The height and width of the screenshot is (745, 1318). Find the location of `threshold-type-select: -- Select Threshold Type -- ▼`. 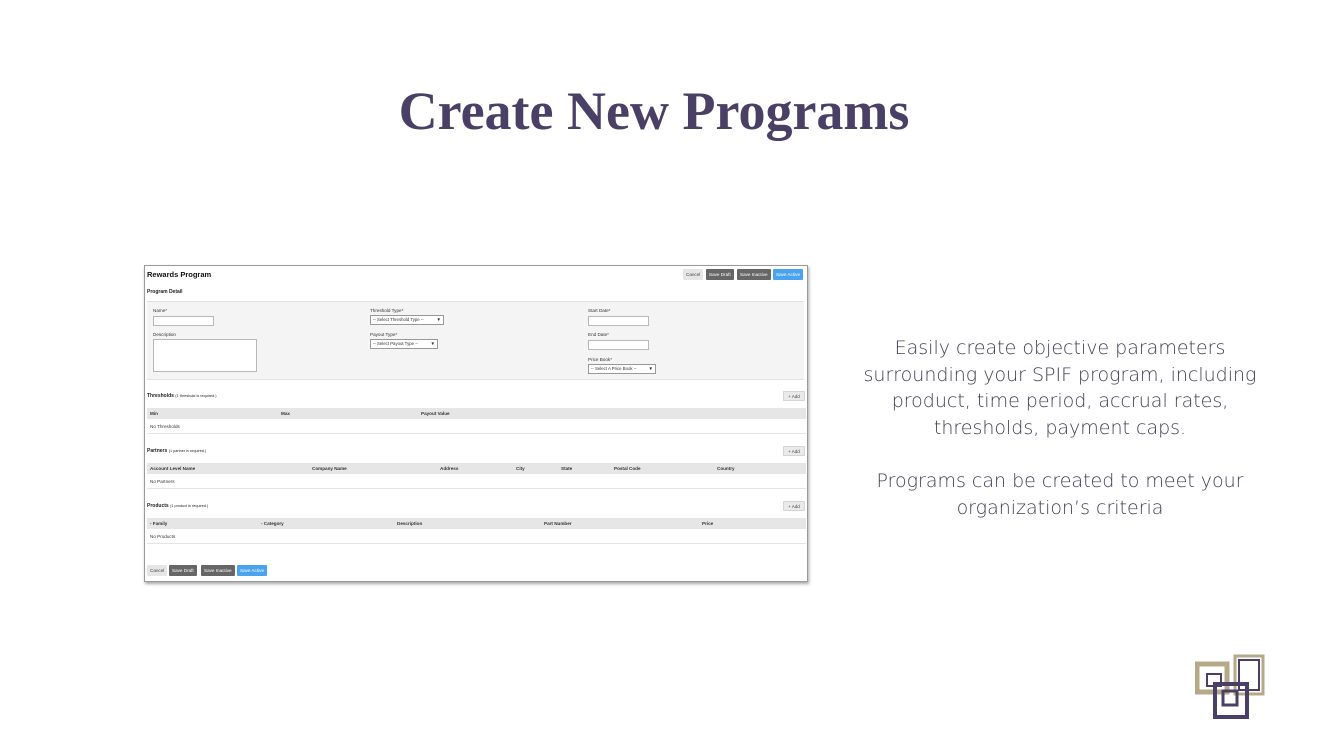

threshold-type-select: -- Select Threshold Type -- ▼ is located at coordinates (407, 320).